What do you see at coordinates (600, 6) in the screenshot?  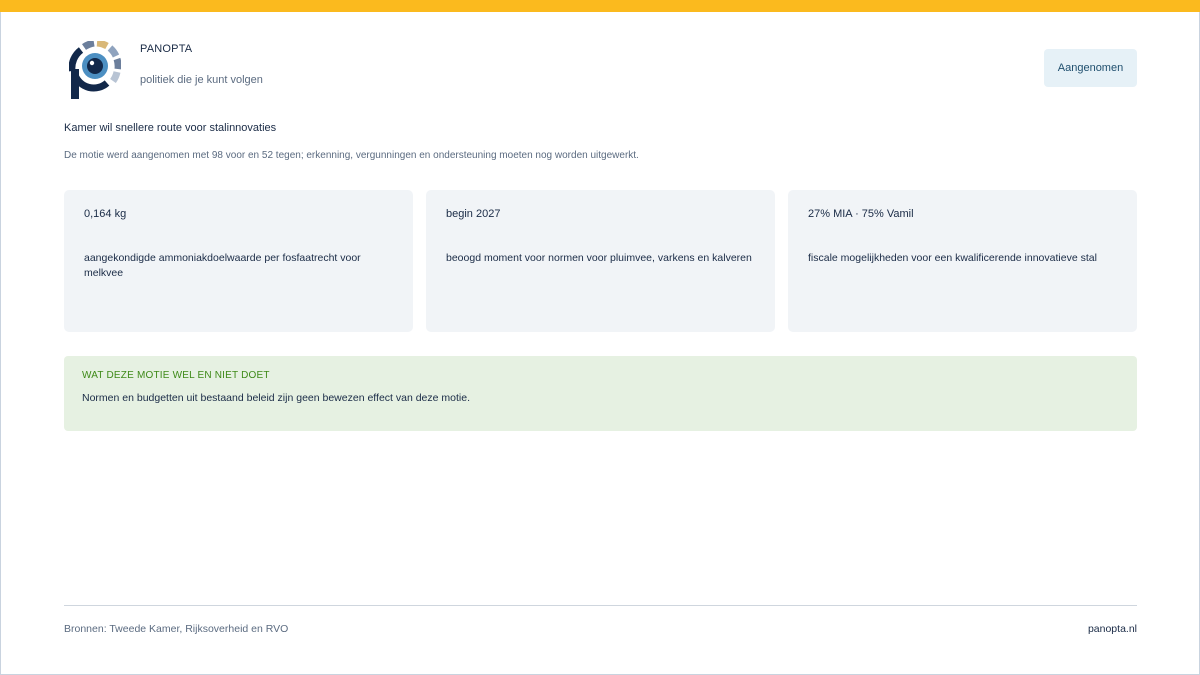 I see `accent-bar` at bounding box center [600, 6].